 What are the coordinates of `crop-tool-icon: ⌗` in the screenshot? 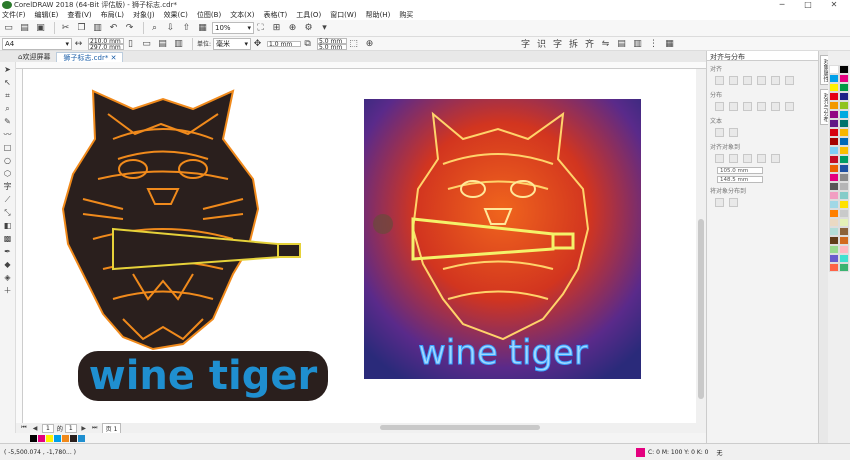 It's located at (7, 95).